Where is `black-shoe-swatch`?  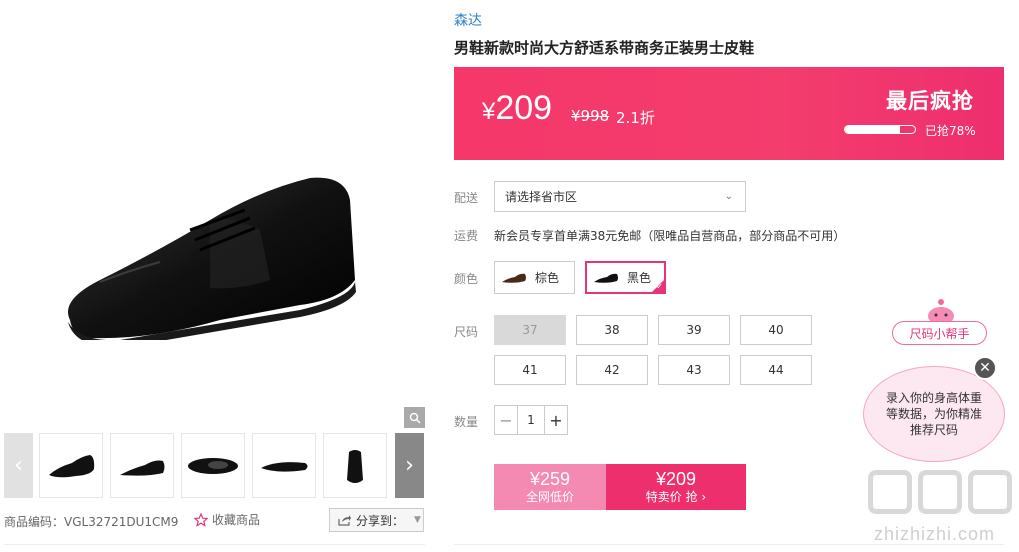
black-shoe-swatch is located at coordinates (606, 278).